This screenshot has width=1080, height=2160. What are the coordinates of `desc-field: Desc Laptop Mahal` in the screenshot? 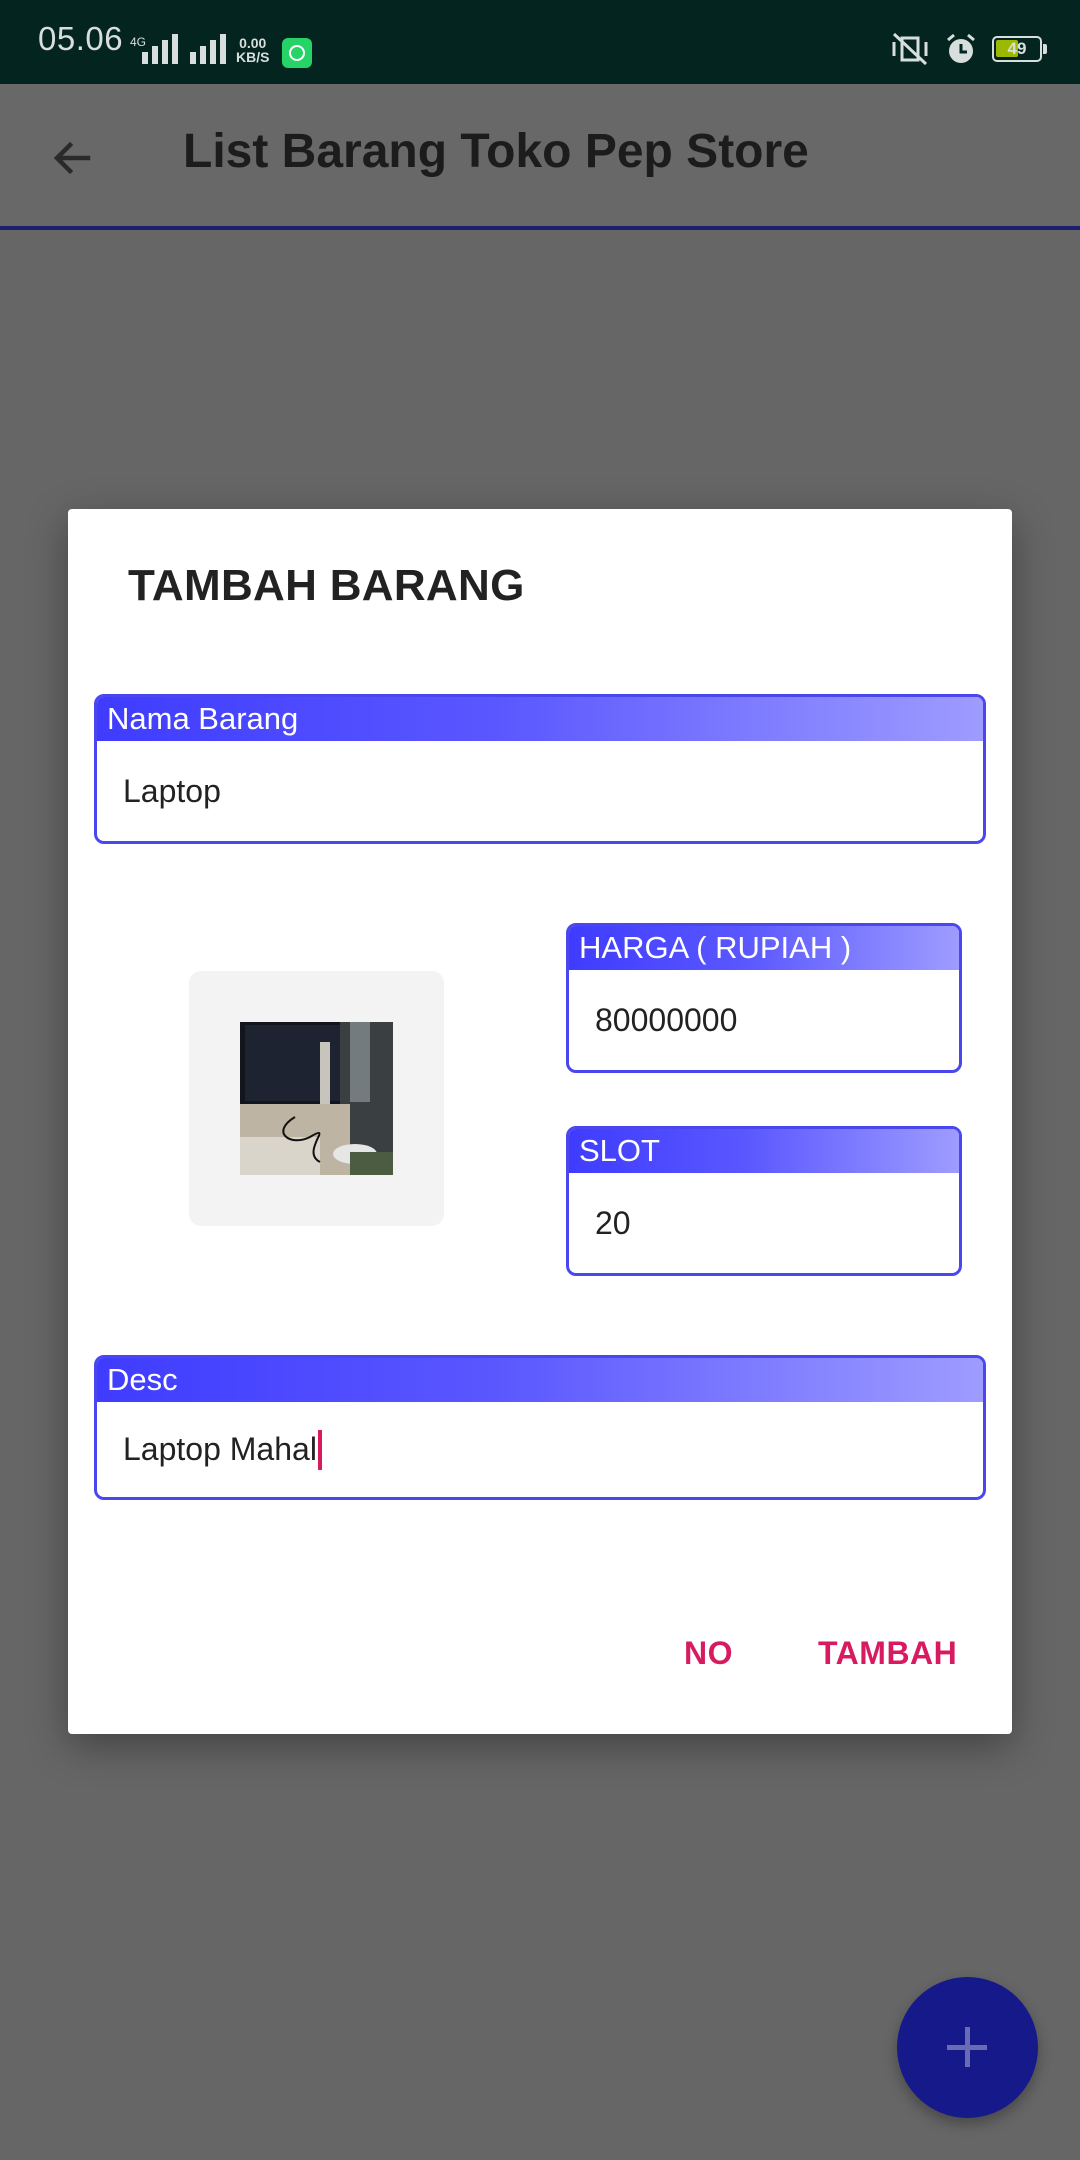 It's located at (540, 1427).